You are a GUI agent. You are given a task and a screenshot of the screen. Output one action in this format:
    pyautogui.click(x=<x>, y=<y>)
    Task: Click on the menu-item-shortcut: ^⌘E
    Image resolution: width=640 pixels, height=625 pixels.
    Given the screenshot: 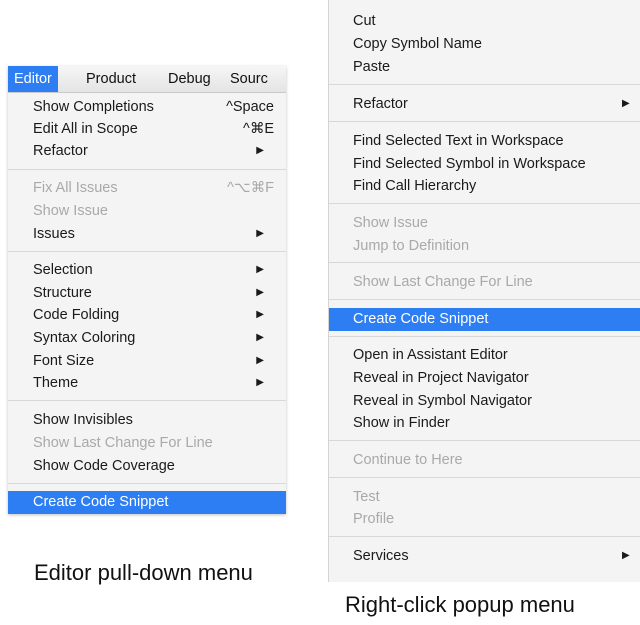 What is the action you would take?
    pyautogui.click(x=258, y=129)
    